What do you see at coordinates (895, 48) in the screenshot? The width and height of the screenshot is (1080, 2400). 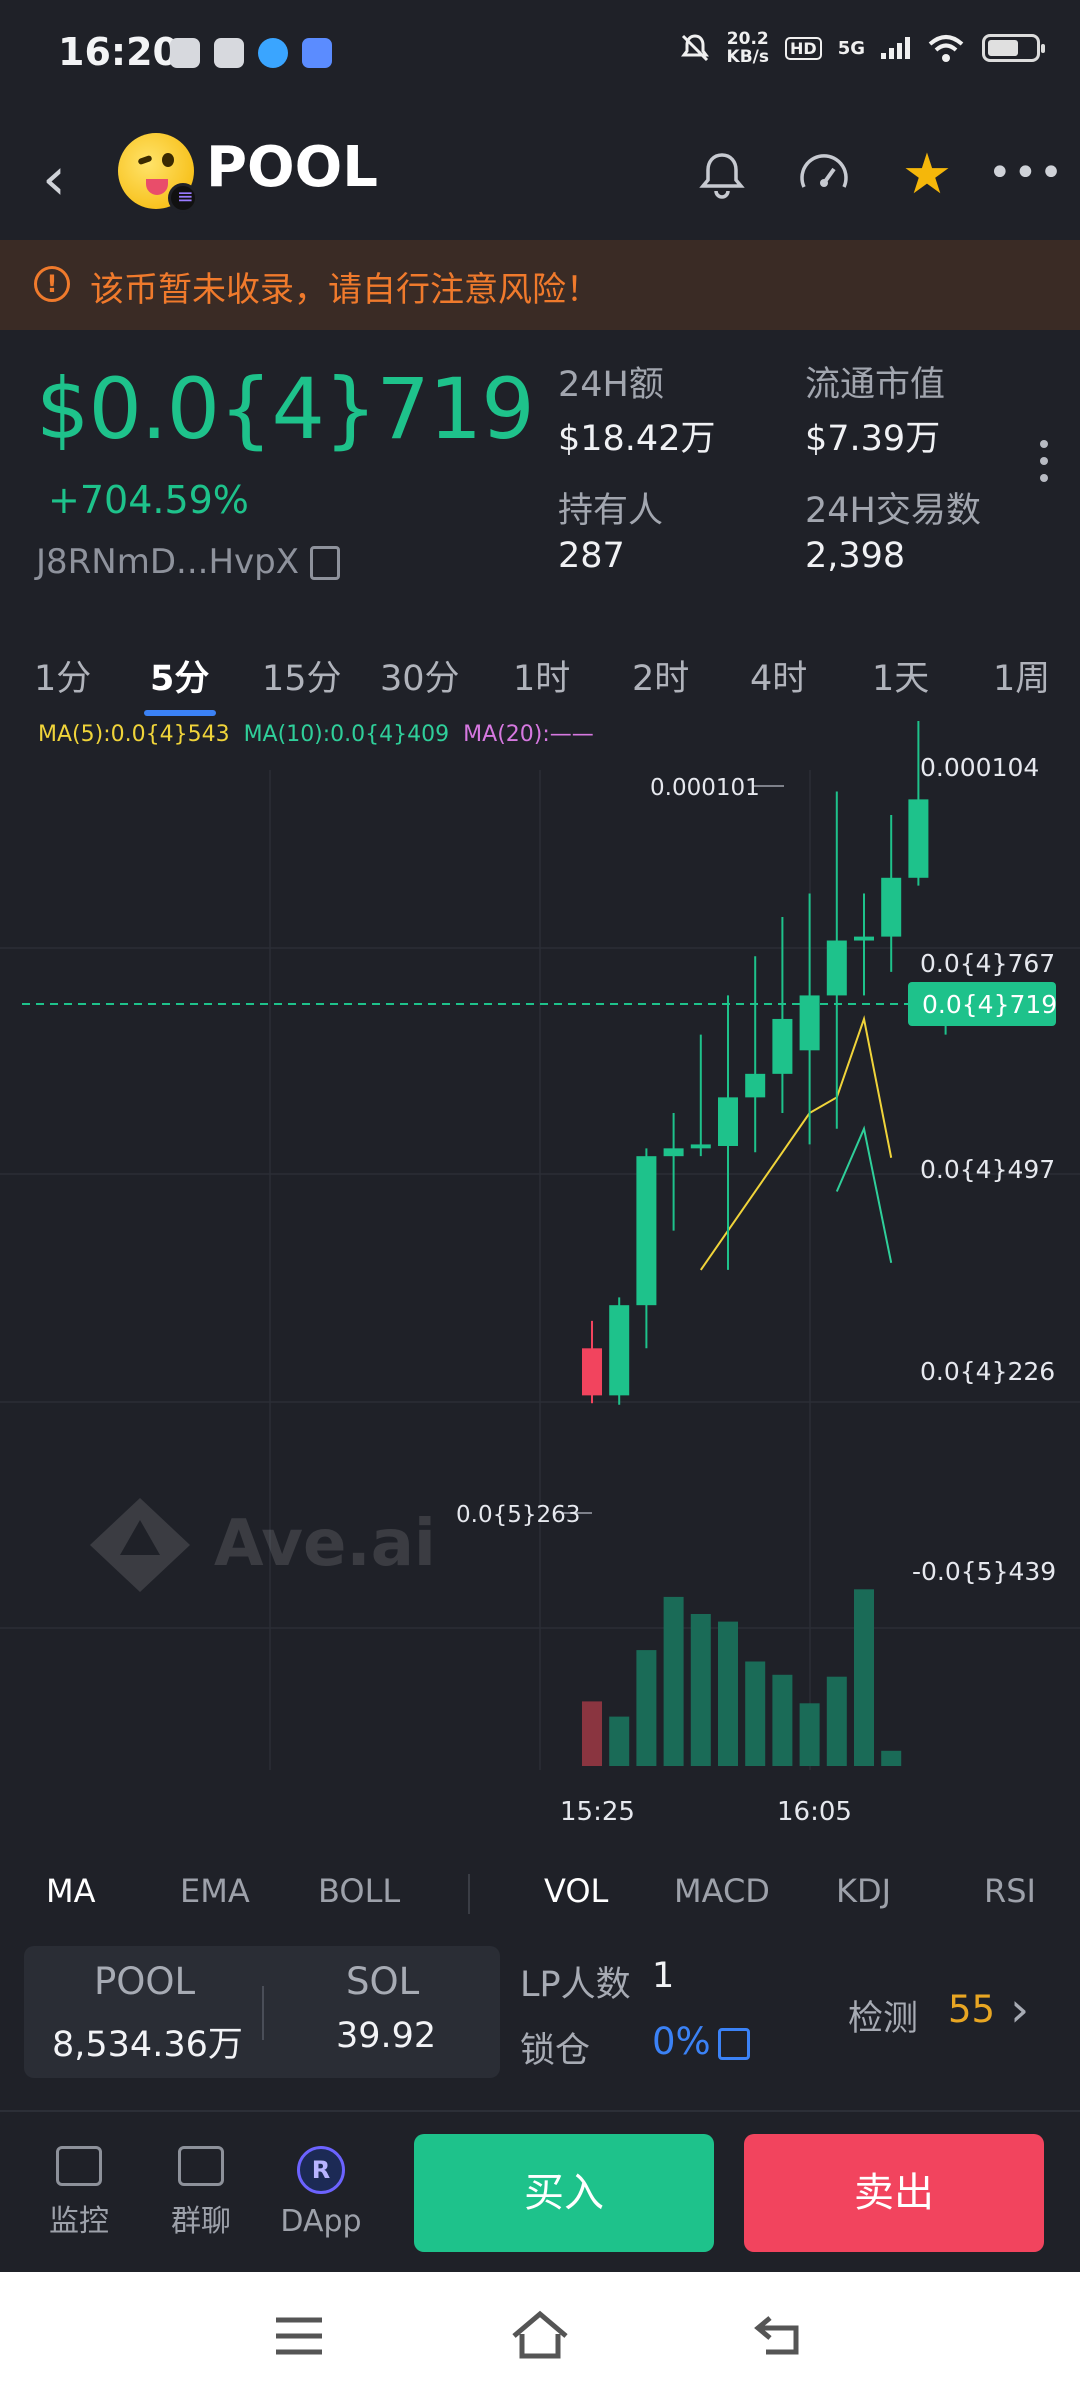 I see `signal-icon` at bounding box center [895, 48].